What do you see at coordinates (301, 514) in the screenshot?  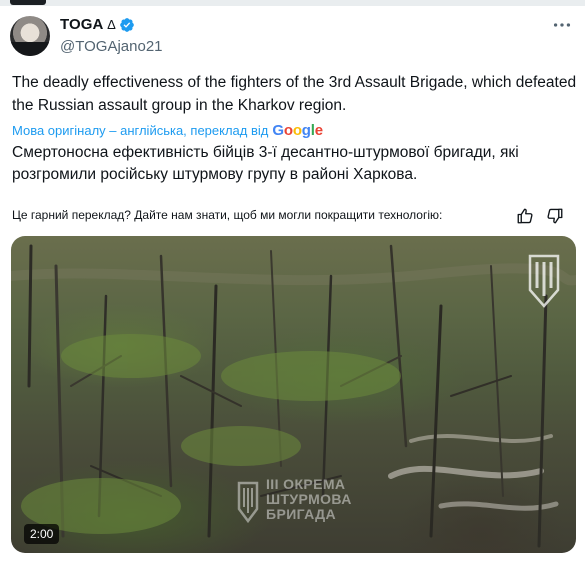 I see `watermark-line-3: БРИГАДА` at bounding box center [301, 514].